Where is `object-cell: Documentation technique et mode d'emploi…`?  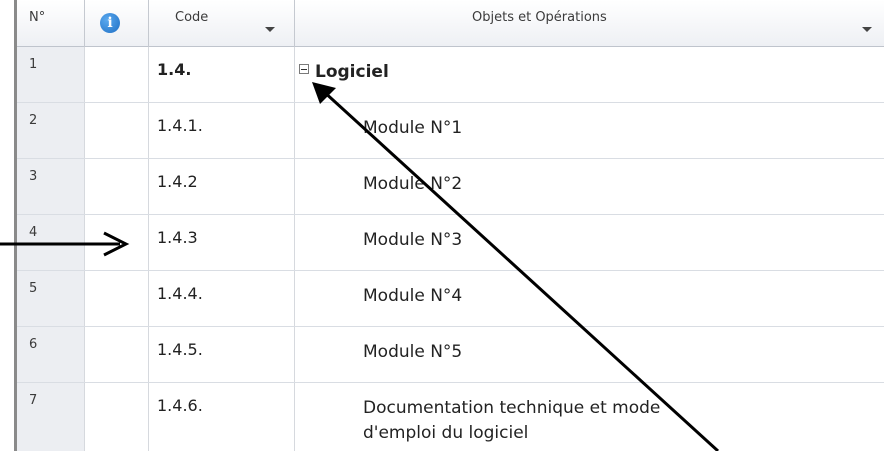 object-cell: Documentation technique et mode d'emploi… is located at coordinates (589, 417).